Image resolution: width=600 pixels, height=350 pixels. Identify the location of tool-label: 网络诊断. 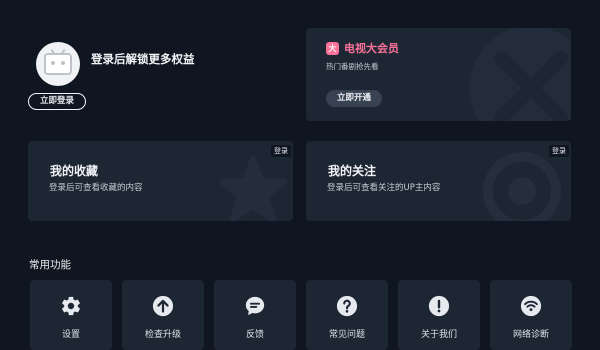
(530, 335).